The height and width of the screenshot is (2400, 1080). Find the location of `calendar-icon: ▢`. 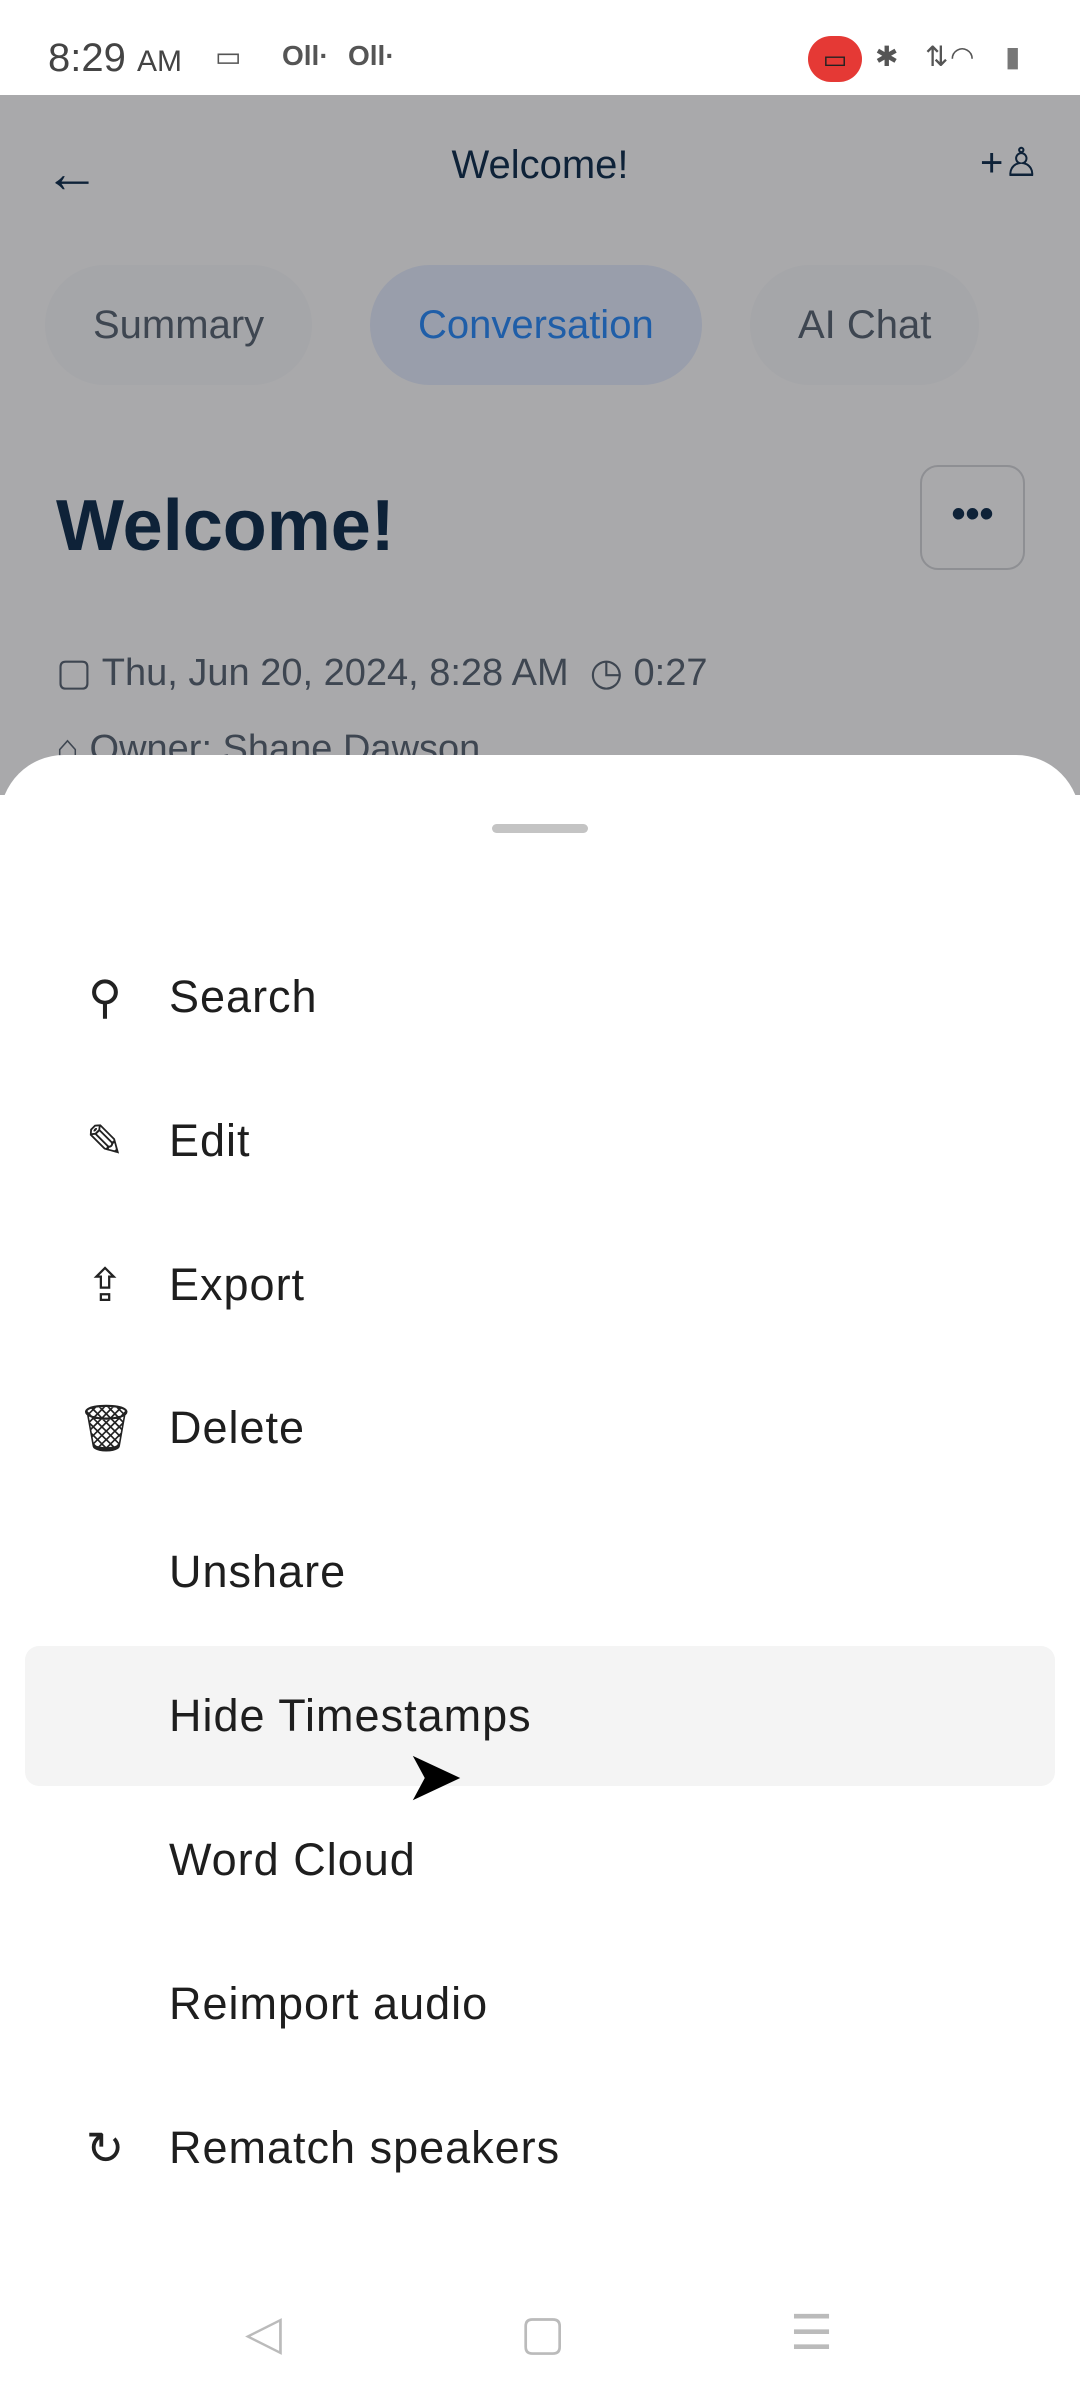

calendar-icon: ▢ is located at coordinates (74, 673).